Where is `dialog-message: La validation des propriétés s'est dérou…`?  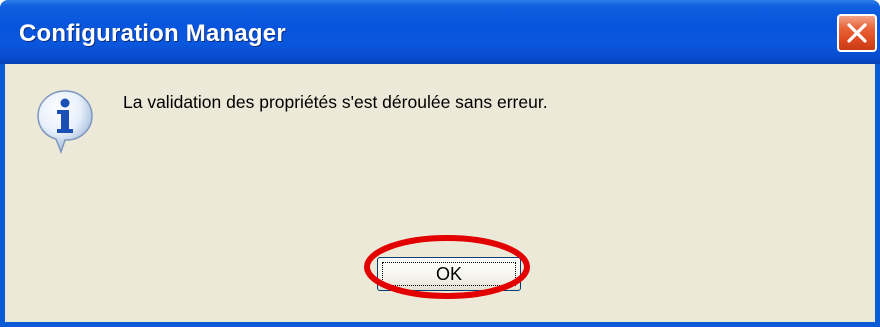
dialog-message: La validation des propriétés s'est dérou… is located at coordinates (335, 102).